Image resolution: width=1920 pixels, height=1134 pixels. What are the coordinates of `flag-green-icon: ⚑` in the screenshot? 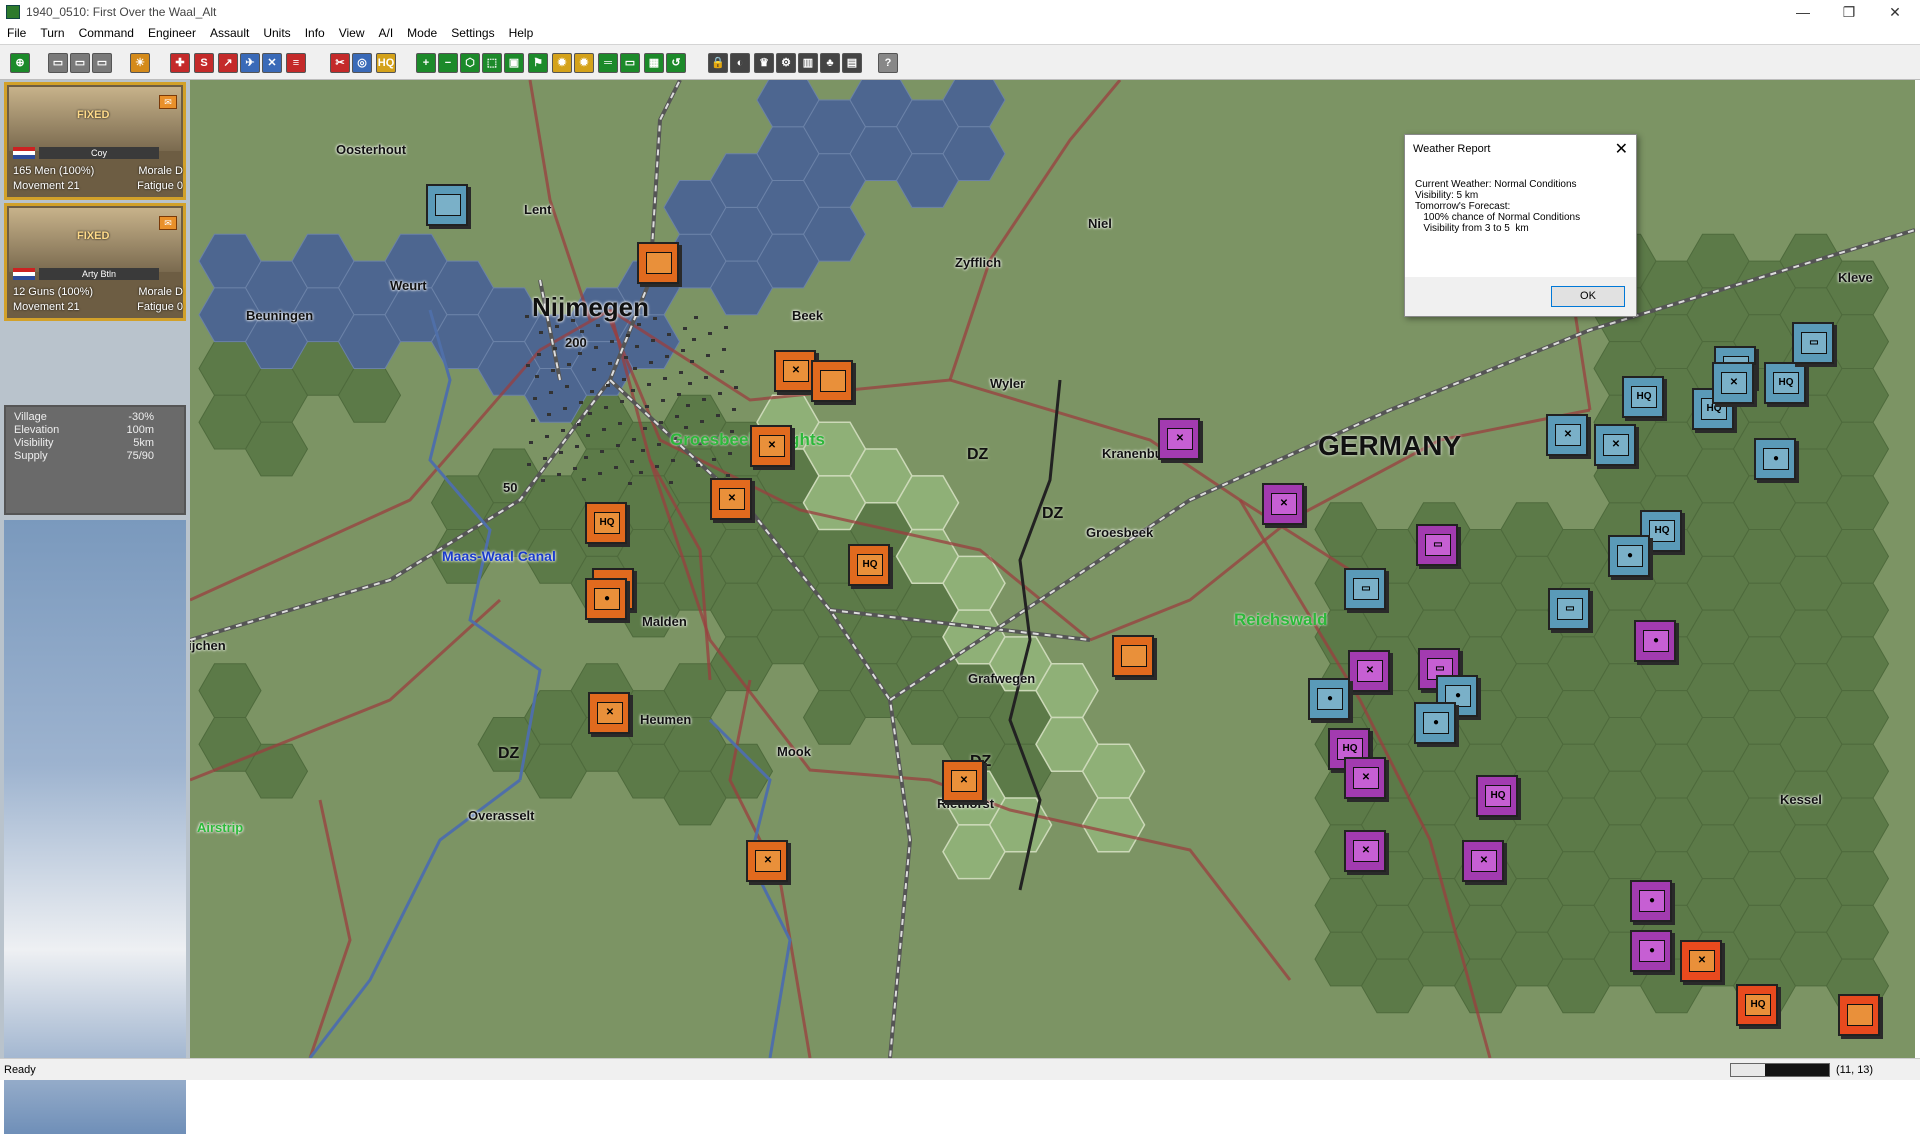 It's located at (538, 63).